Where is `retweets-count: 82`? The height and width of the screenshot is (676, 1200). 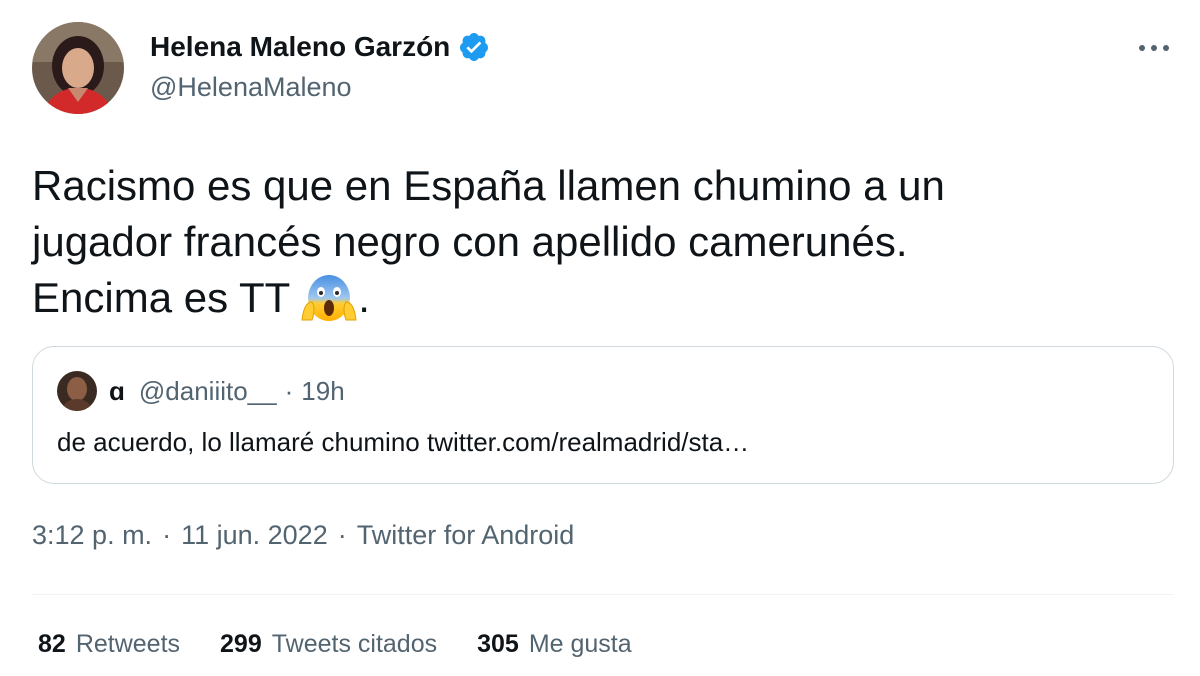 retweets-count: 82 is located at coordinates (52, 644).